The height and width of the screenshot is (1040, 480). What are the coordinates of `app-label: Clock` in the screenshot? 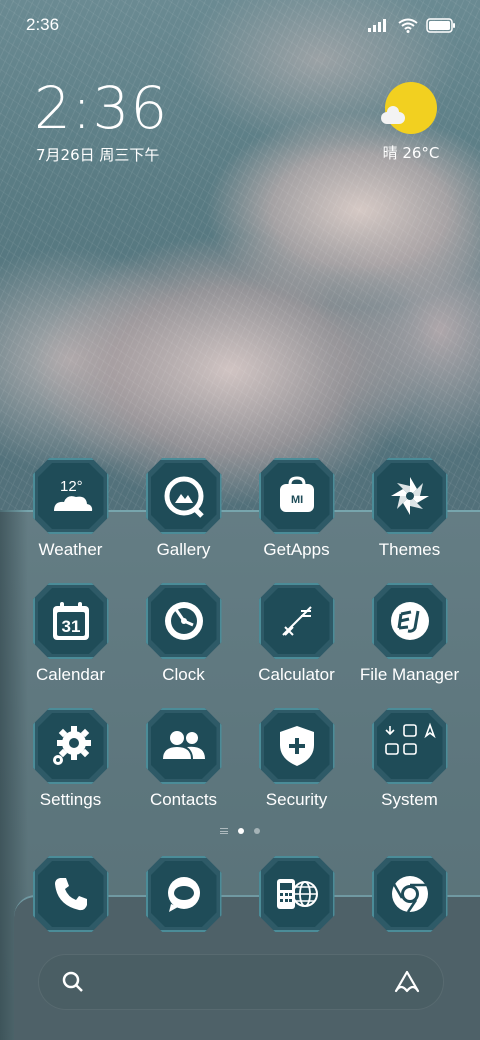 It's located at (183, 674).